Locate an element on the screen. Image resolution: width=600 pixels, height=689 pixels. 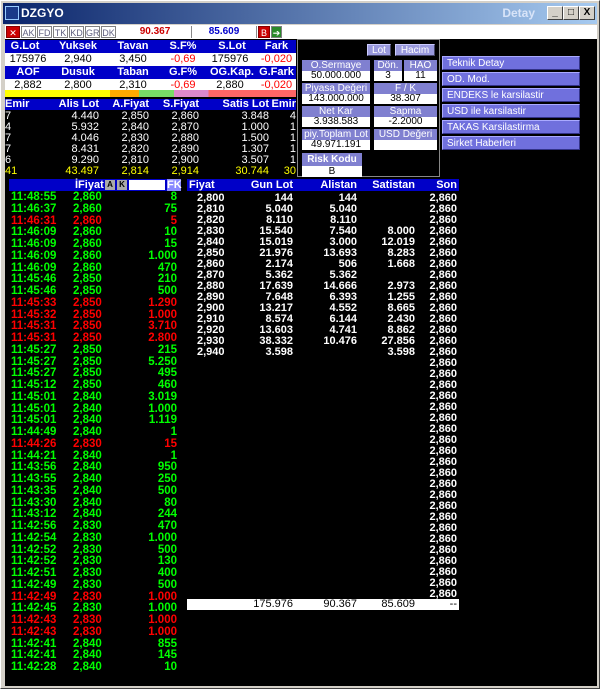
trade-price: 2,840 is located at coordinates (87, 502).